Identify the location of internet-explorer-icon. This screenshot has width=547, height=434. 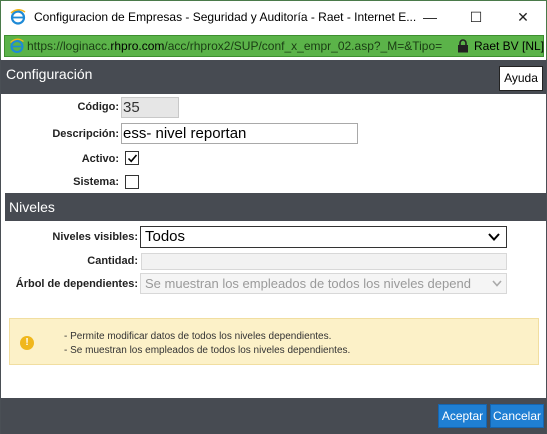
(18, 17).